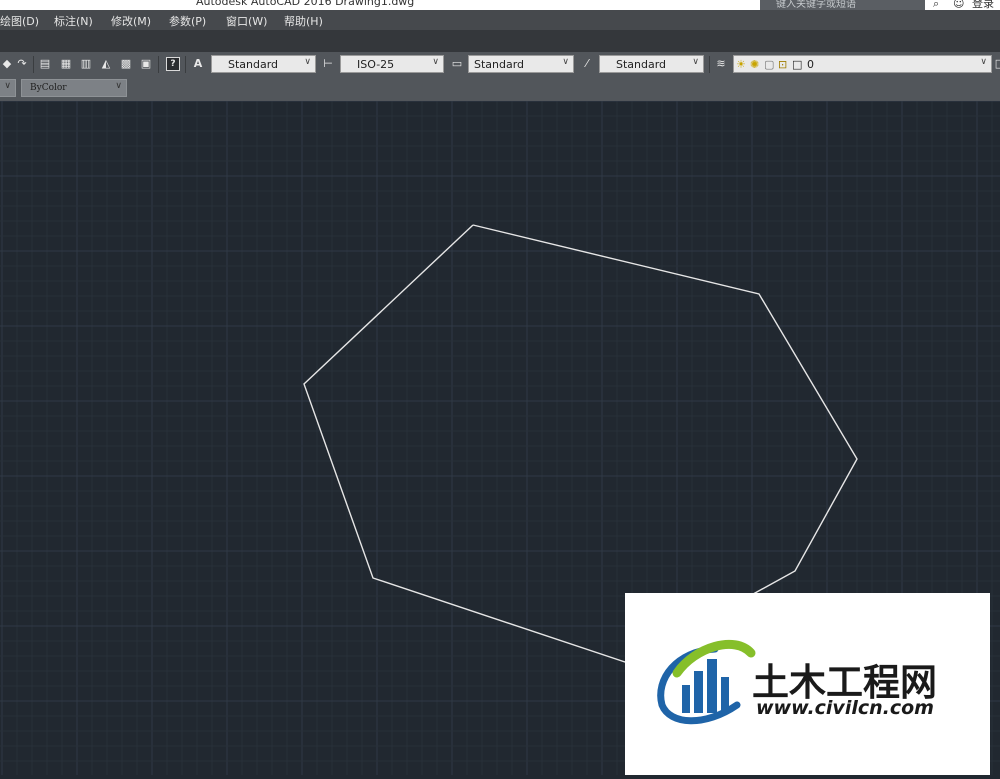 Image resolution: width=1000 pixels, height=779 pixels. I want to click on calculator-icon: ▣, so click(146, 64).